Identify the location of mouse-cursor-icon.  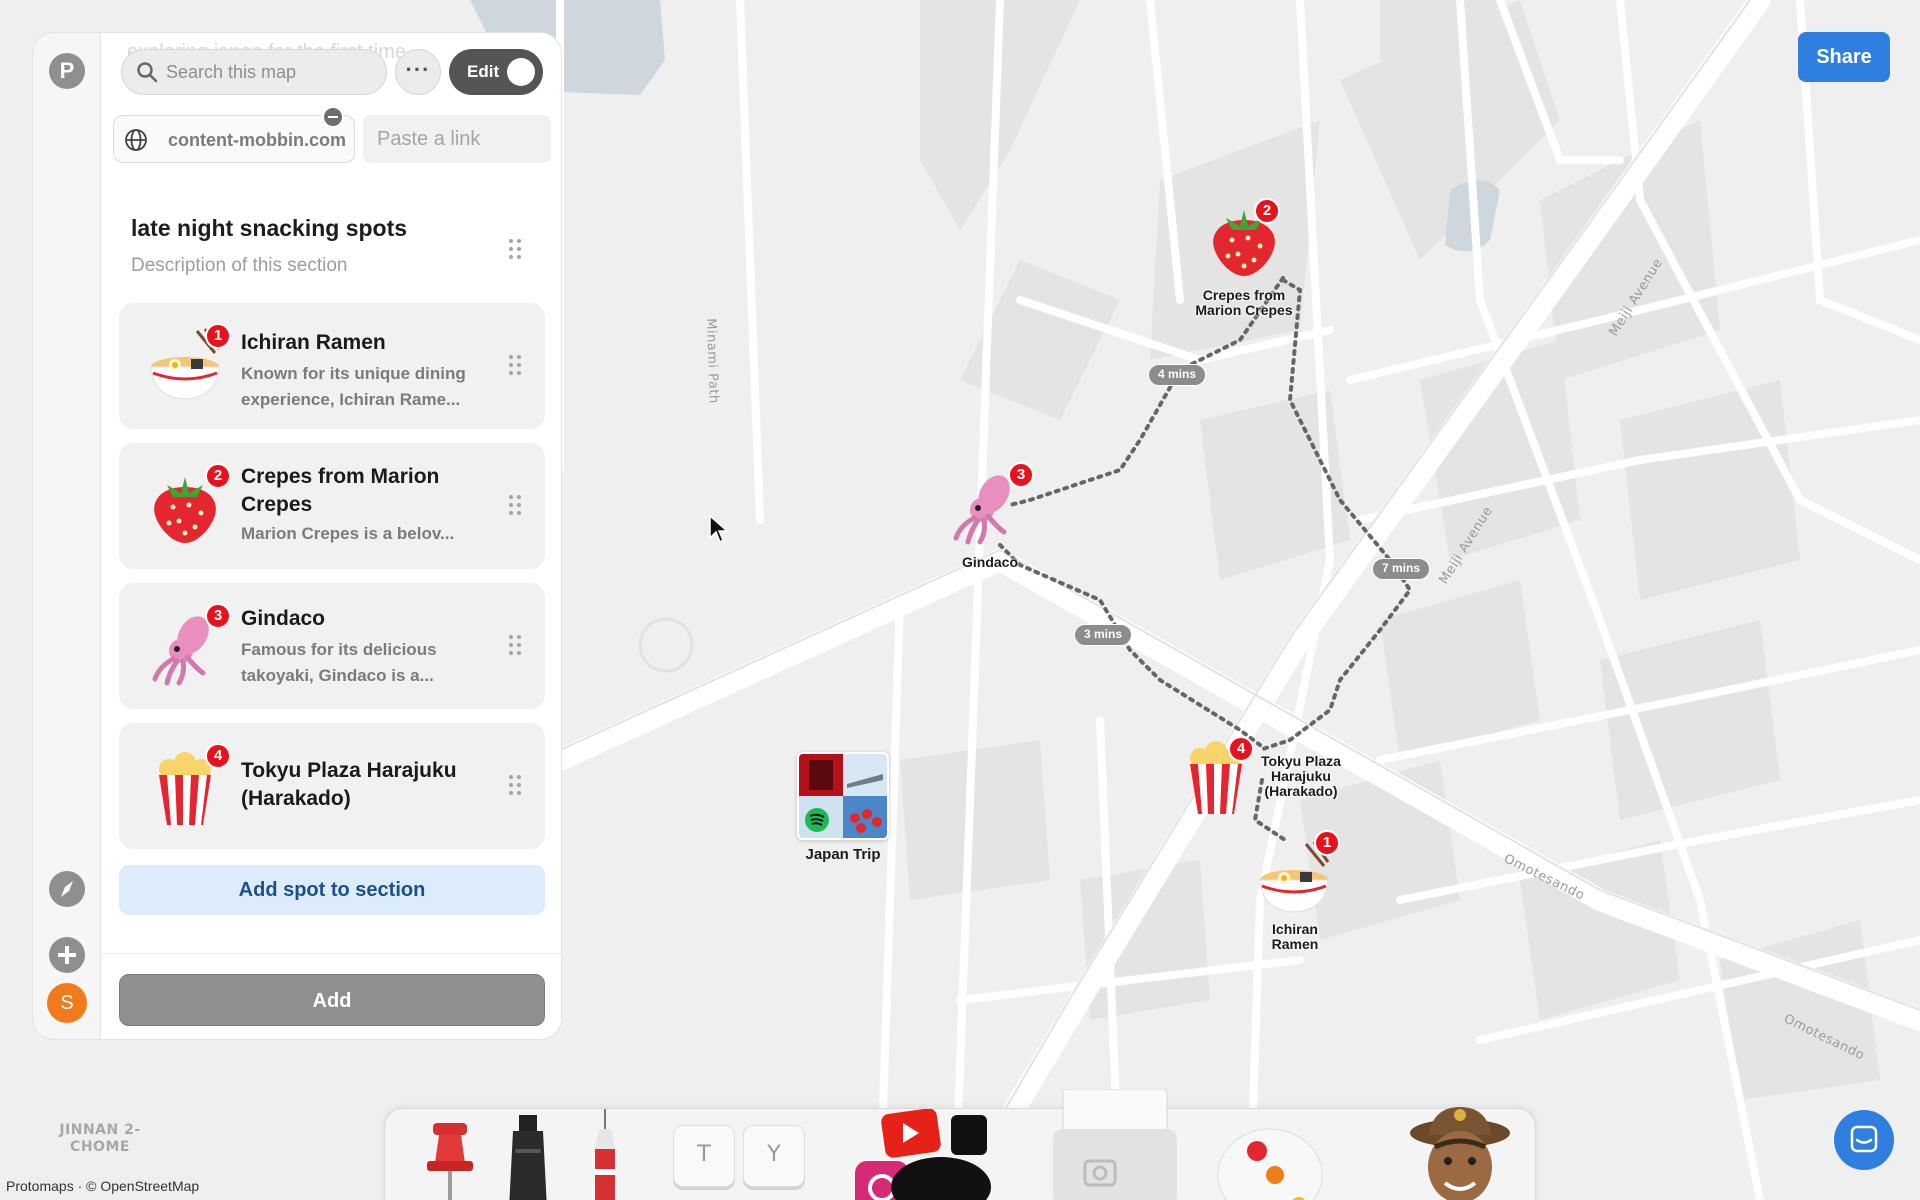
(719, 529).